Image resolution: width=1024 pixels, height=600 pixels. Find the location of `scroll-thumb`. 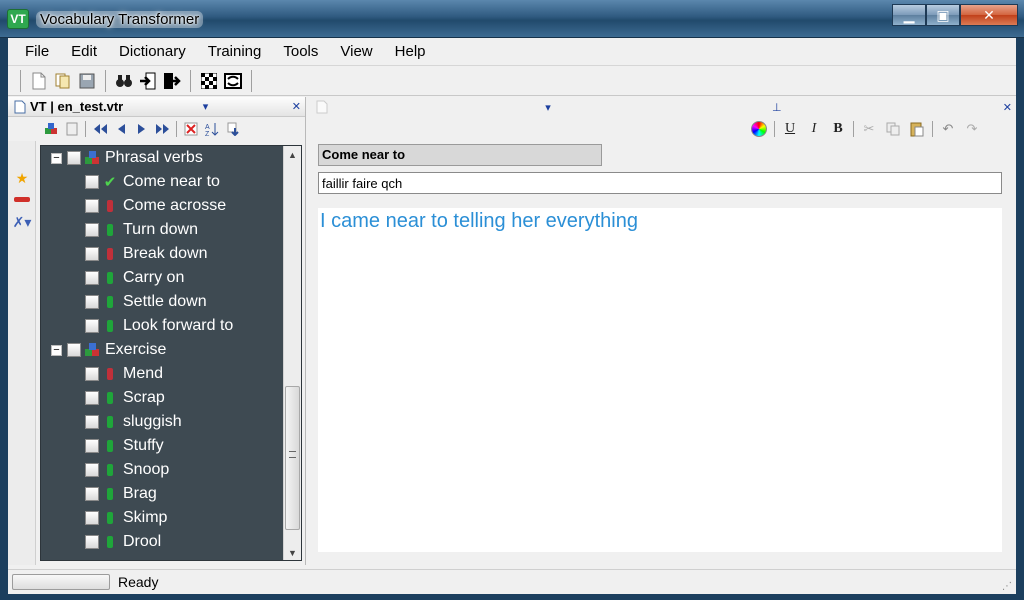

scroll-thumb is located at coordinates (292, 458).